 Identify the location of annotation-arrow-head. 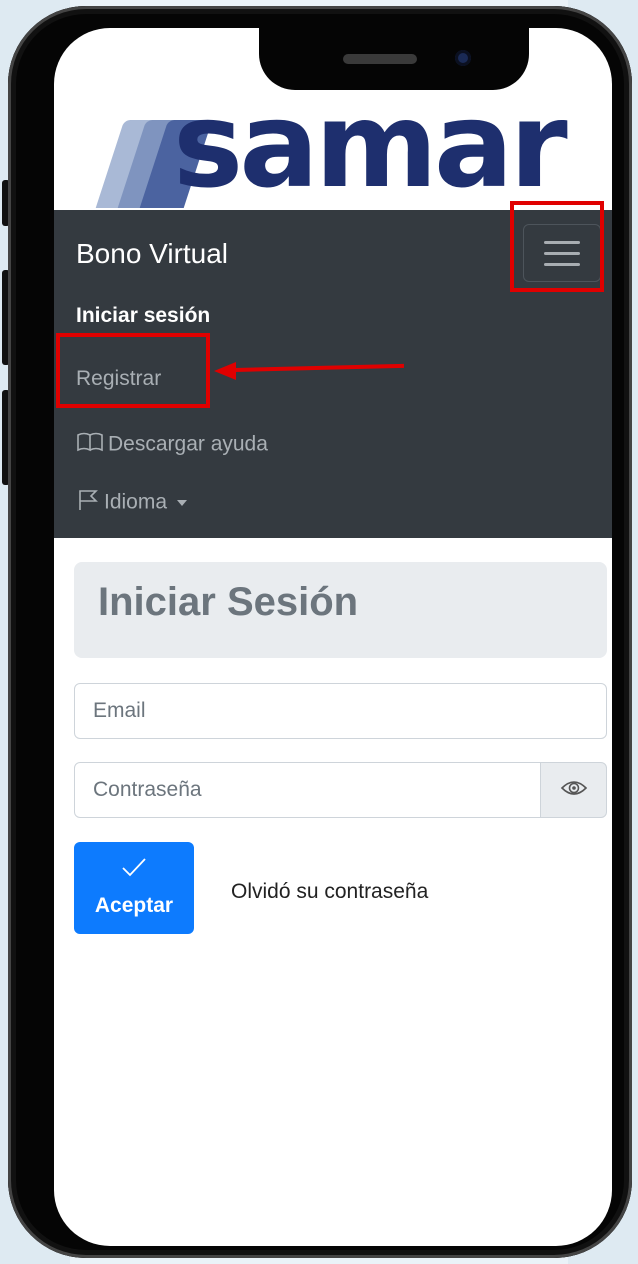
(225, 371).